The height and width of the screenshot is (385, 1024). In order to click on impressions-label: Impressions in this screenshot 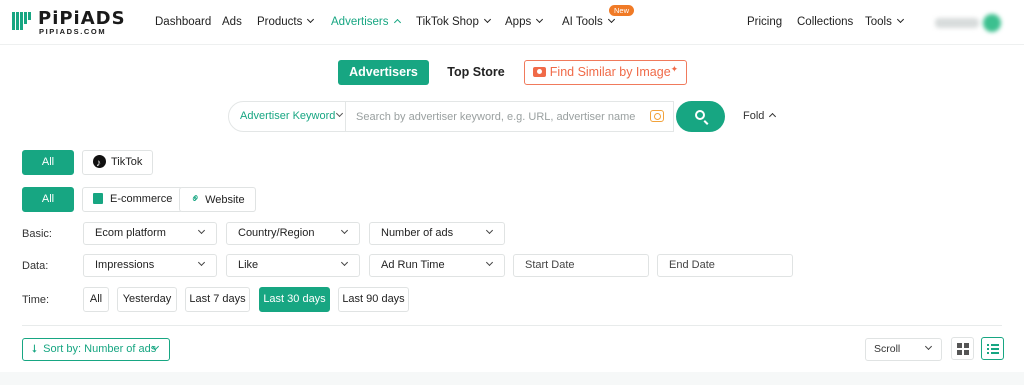, I will do `click(125, 265)`.